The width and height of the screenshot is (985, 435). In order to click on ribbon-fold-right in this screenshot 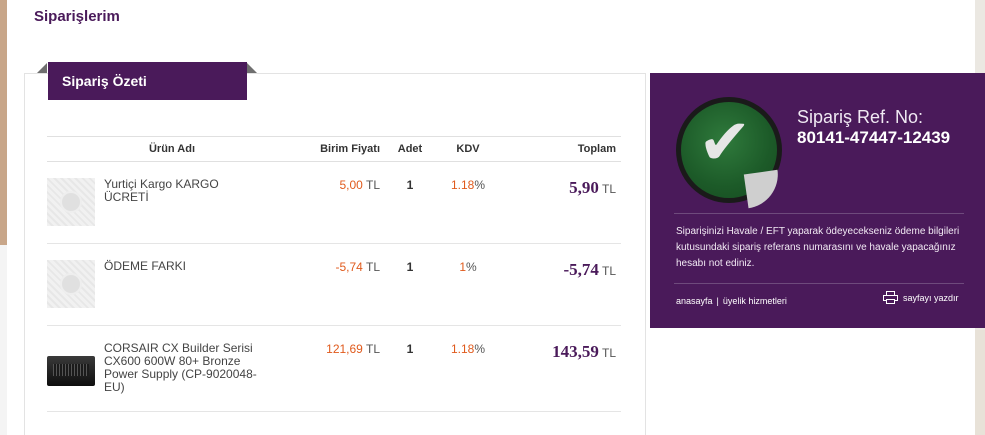, I will do `click(252, 68)`.